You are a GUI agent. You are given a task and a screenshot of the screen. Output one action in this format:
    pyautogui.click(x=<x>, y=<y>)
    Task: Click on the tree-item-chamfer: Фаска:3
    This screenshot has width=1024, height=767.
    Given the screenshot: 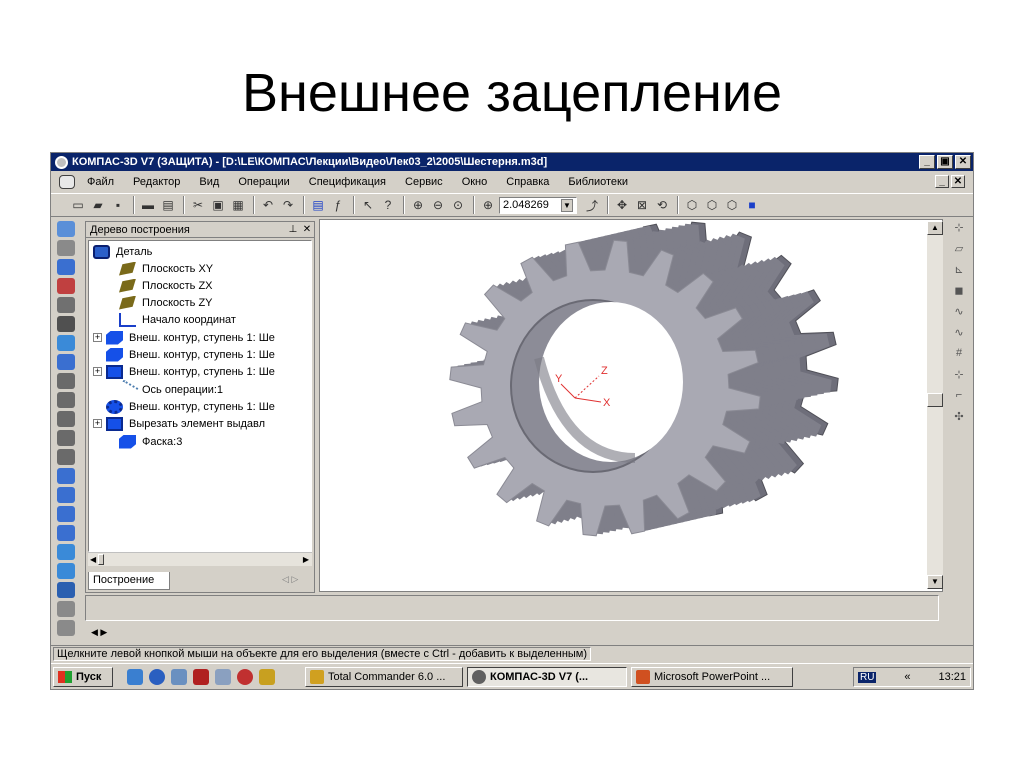 What is the action you would take?
    pyautogui.click(x=150, y=441)
    